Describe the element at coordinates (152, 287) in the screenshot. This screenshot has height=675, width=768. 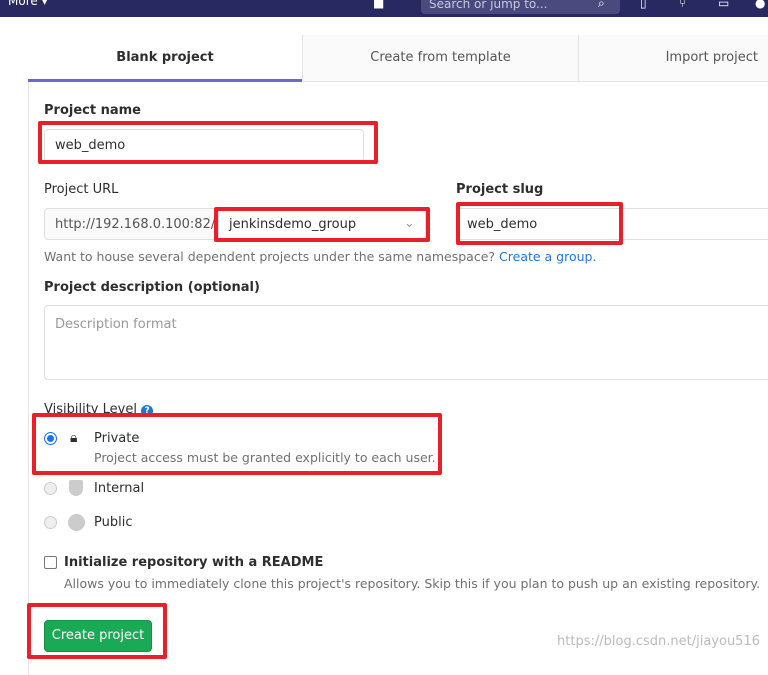
I see `description-label: Project description (optional)` at that location.